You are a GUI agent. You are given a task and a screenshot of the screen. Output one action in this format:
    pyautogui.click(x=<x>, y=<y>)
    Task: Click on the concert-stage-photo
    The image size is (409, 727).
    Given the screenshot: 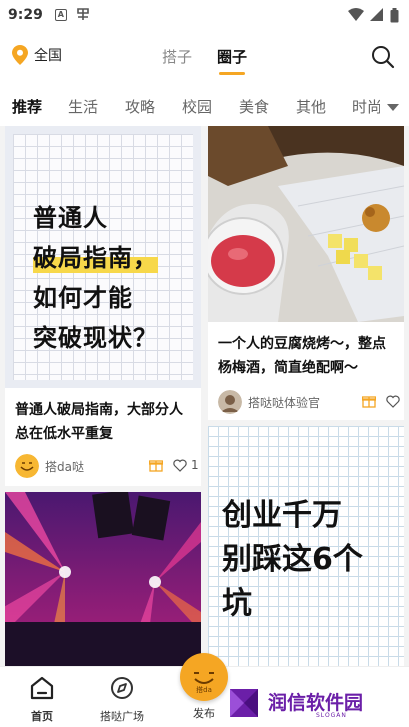 What is the action you would take?
    pyautogui.click(x=103, y=579)
    